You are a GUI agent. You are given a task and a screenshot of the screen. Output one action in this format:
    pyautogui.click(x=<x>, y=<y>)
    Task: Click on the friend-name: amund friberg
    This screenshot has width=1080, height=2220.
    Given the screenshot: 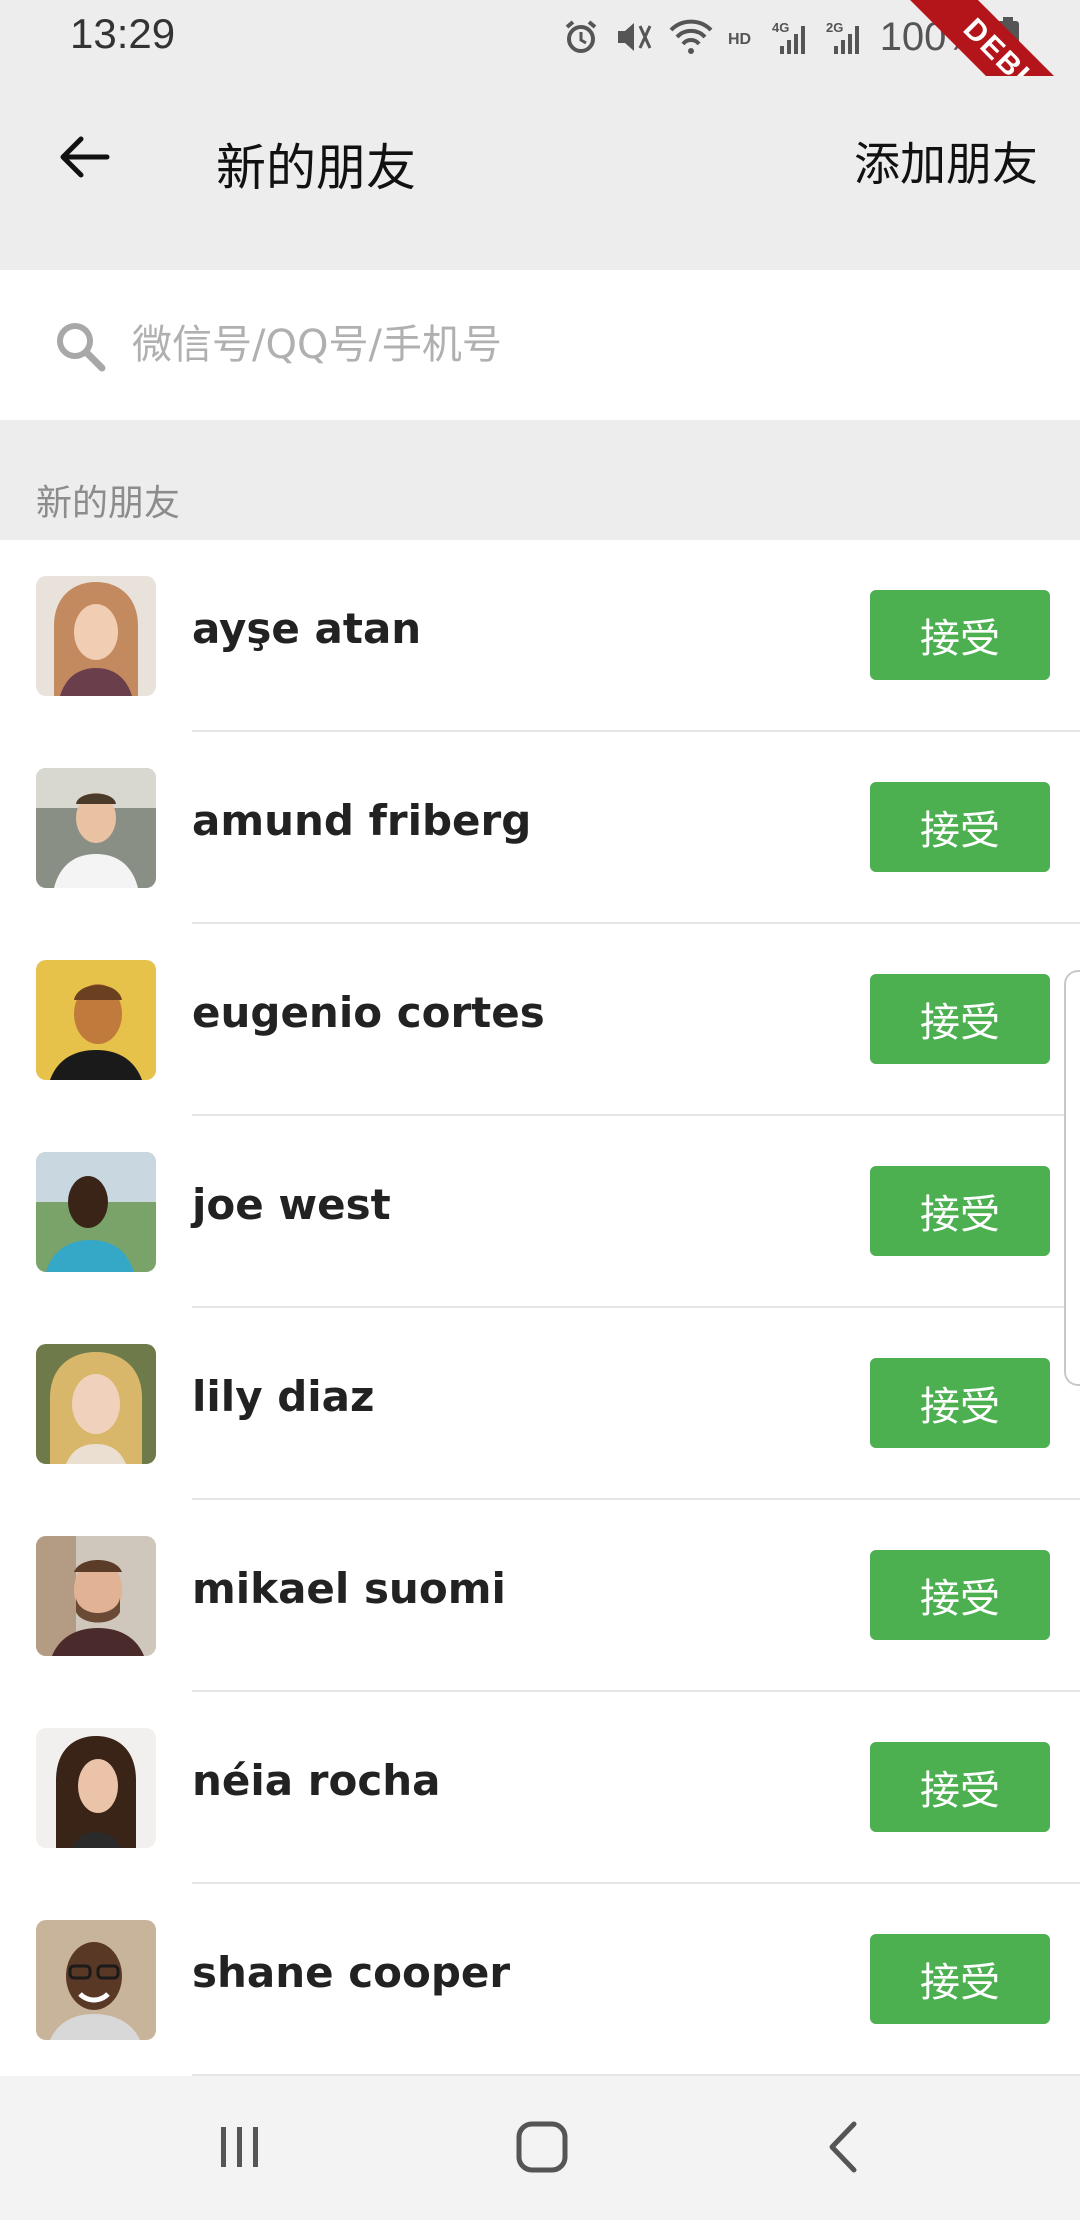 What is the action you would take?
    pyautogui.click(x=362, y=820)
    